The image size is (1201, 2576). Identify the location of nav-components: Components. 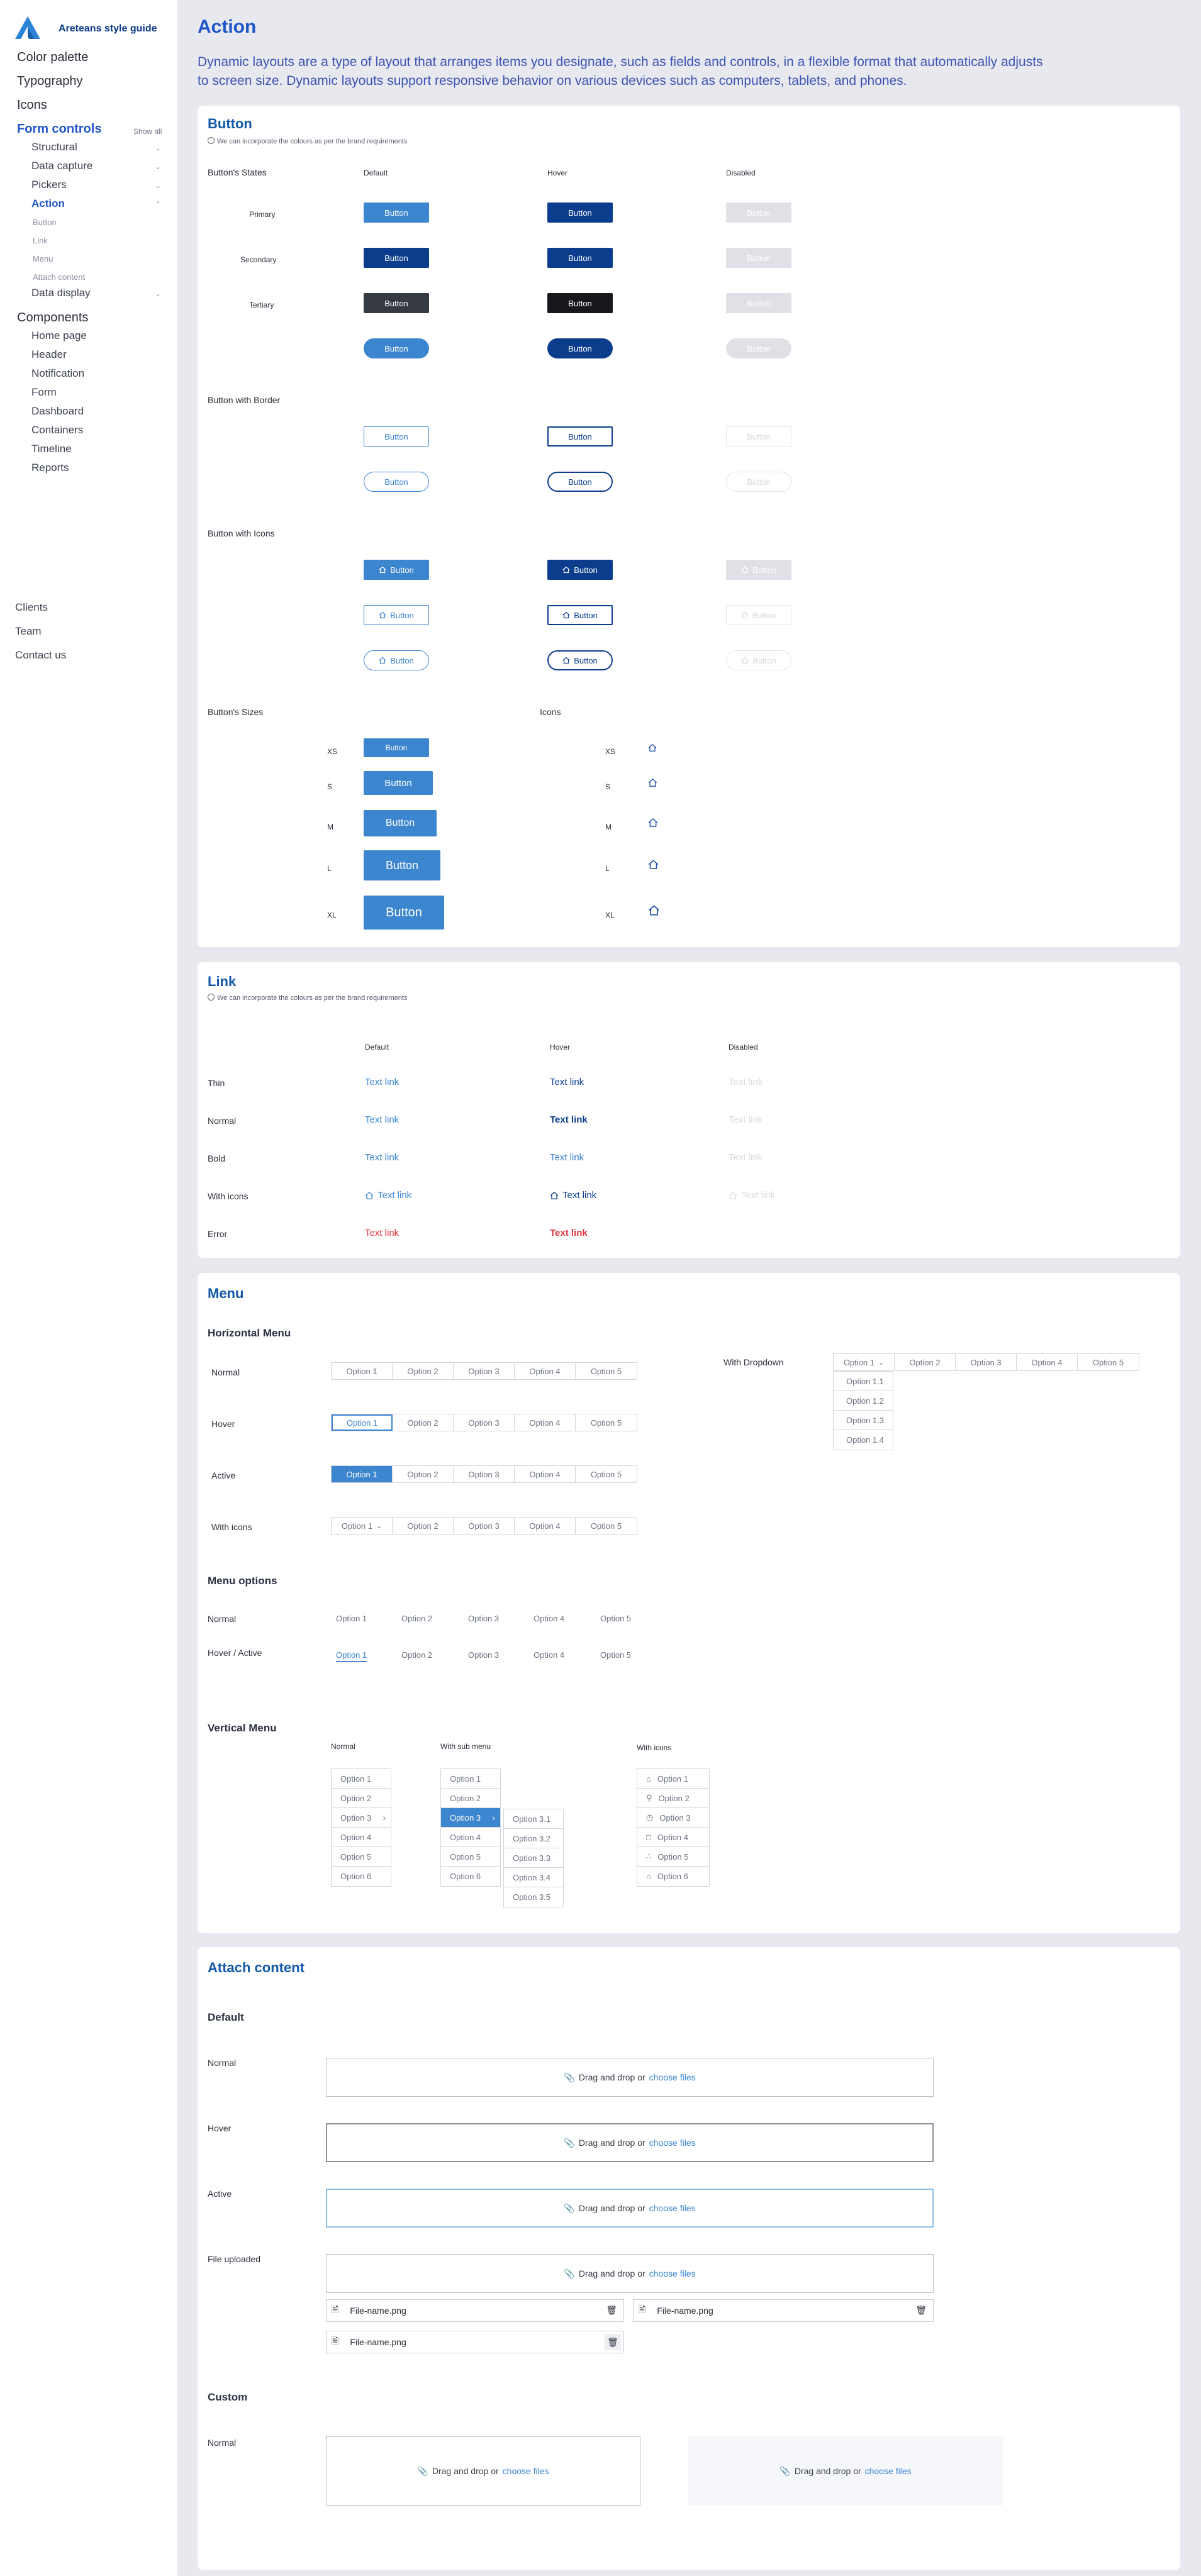
(52, 318).